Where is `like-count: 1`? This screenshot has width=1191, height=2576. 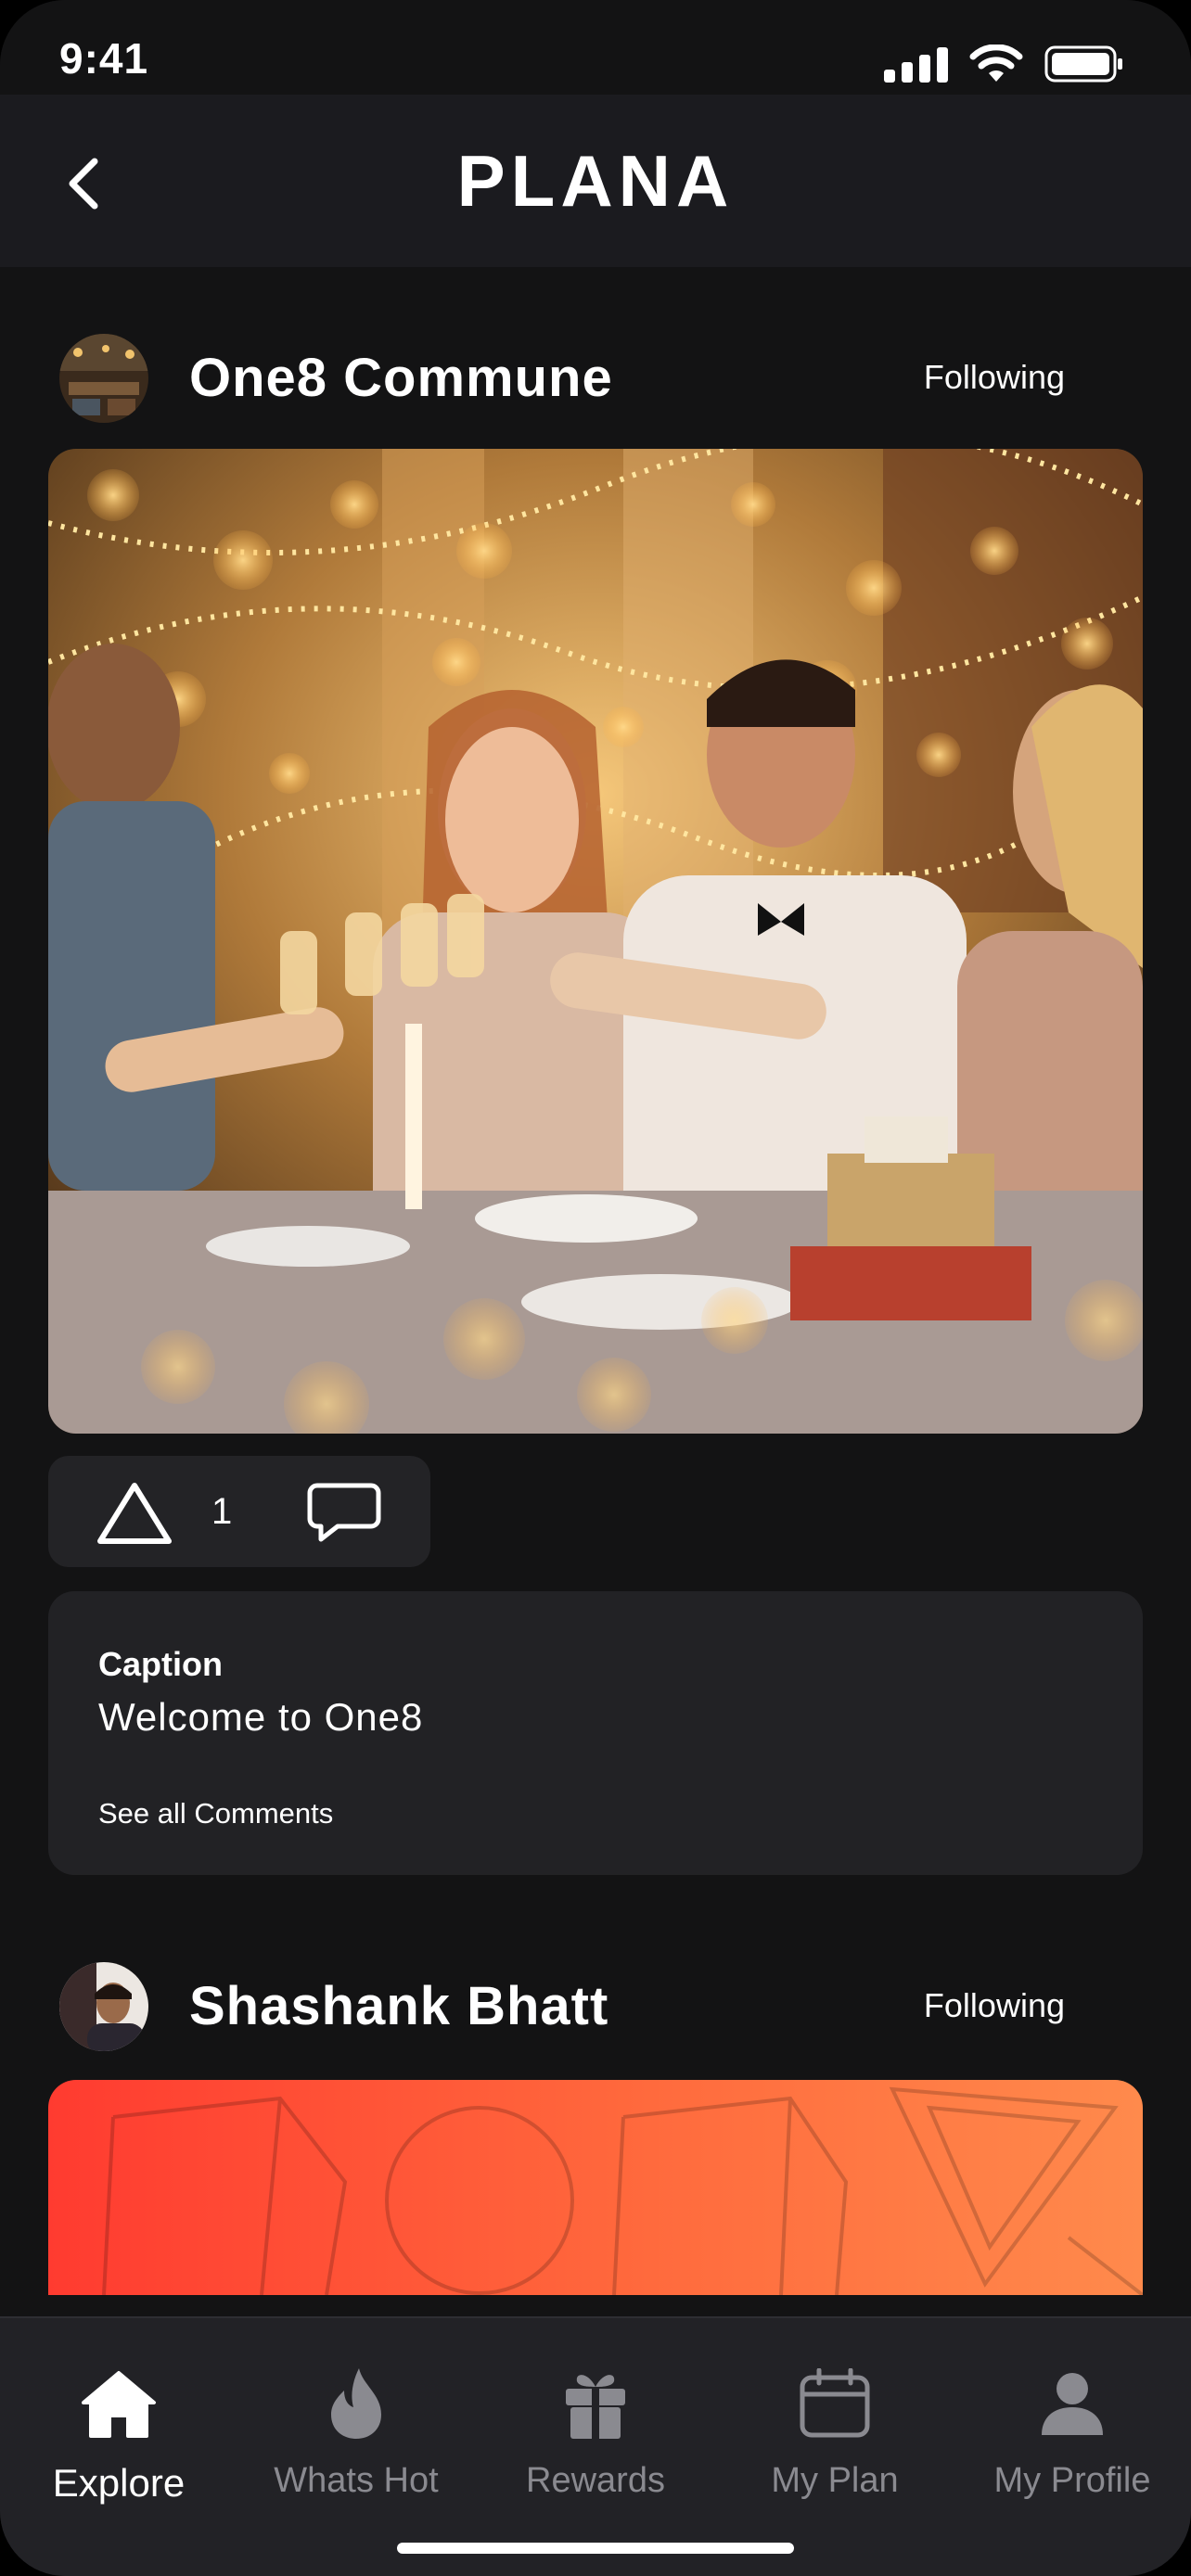
like-count: 1 is located at coordinates (222, 1511).